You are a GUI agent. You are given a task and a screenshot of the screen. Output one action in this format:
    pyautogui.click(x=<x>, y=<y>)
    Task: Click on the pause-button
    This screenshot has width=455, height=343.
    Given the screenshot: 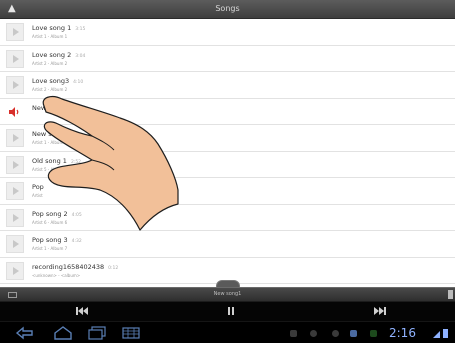 What is the action you would take?
    pyautogui.click(x=231, y=312)
    